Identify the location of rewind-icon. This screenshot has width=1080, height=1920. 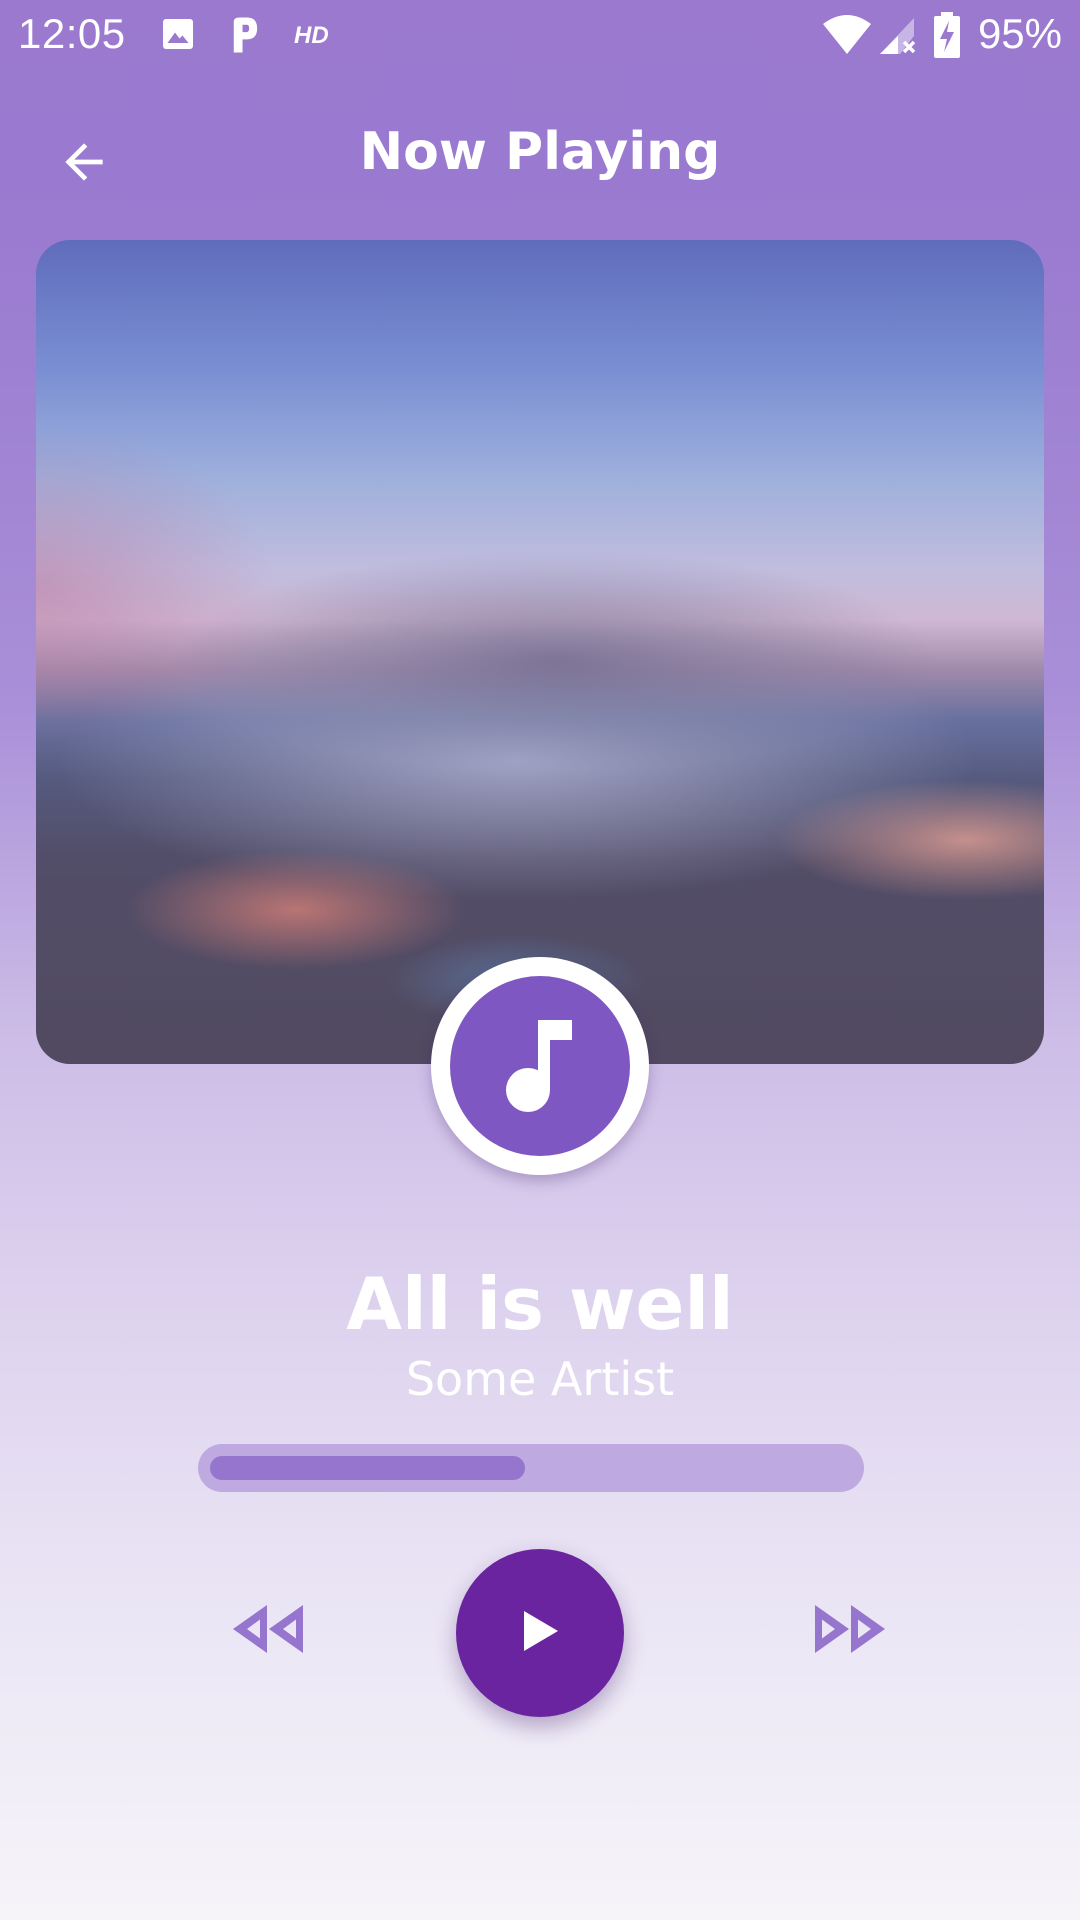
(270, 1631).